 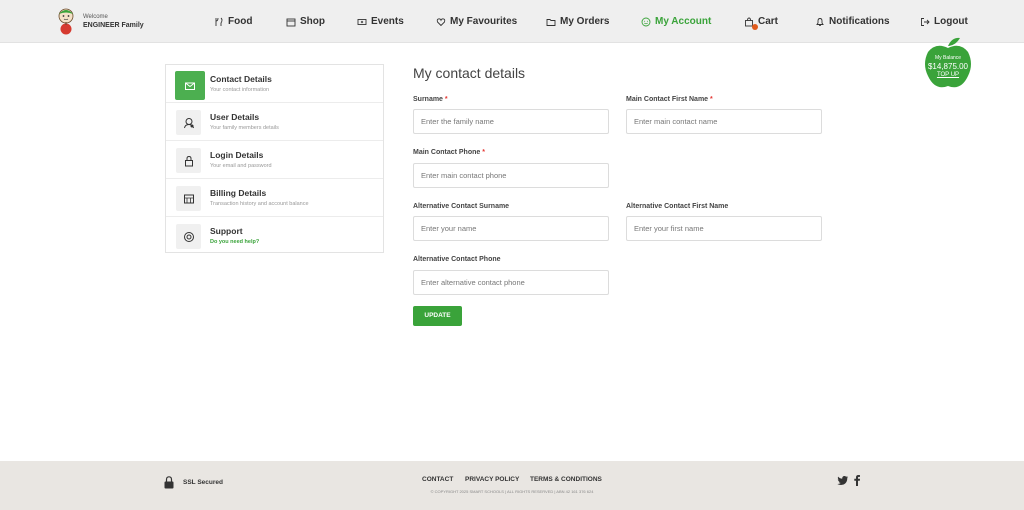 I want to click on sidebar-item-label: Contact Details, so click(x=241, y=79).